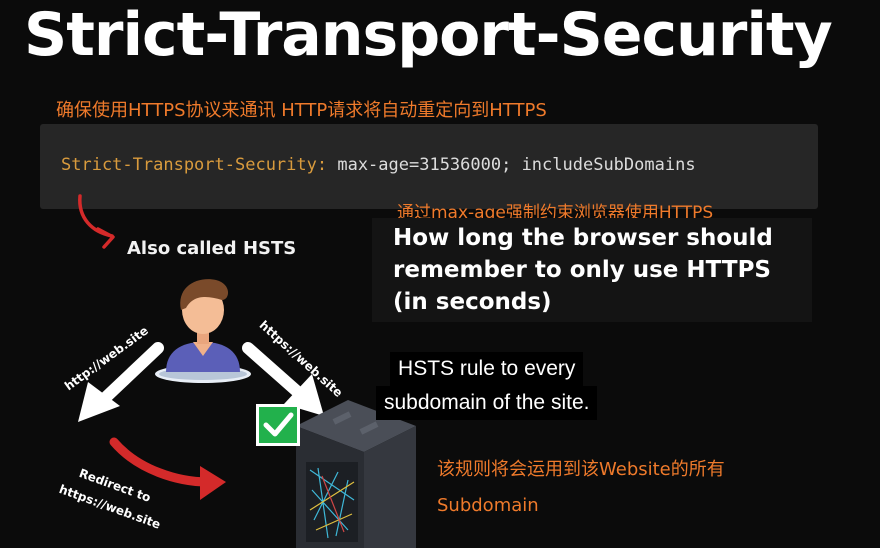  What do you see at coordinates (487, 403) in the screenshot?
I see `caption-line-2: subdomain of the site.` at bounding box center [487, 403].